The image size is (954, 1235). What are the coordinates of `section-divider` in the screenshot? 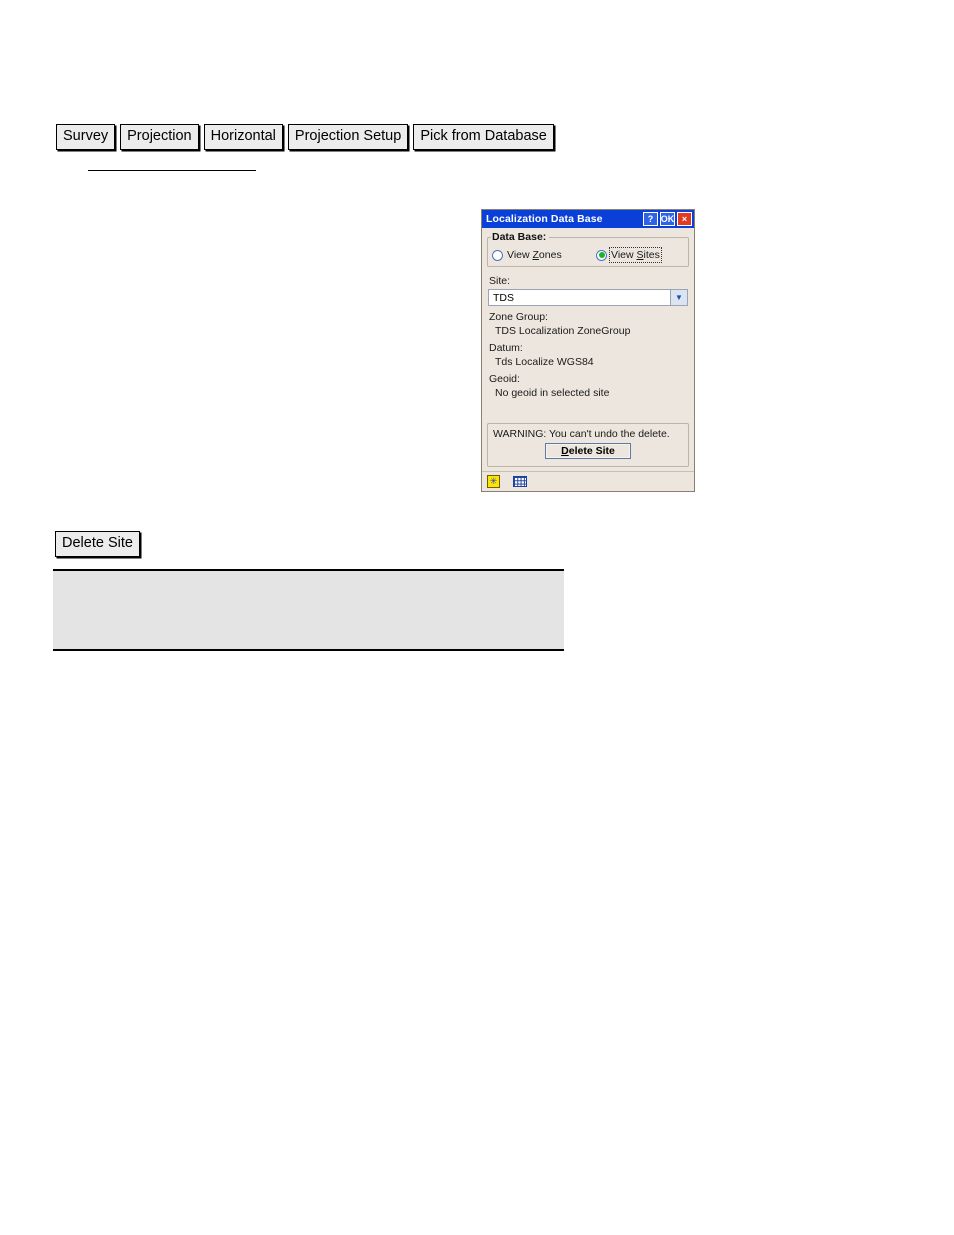 It's located at (172, 170).